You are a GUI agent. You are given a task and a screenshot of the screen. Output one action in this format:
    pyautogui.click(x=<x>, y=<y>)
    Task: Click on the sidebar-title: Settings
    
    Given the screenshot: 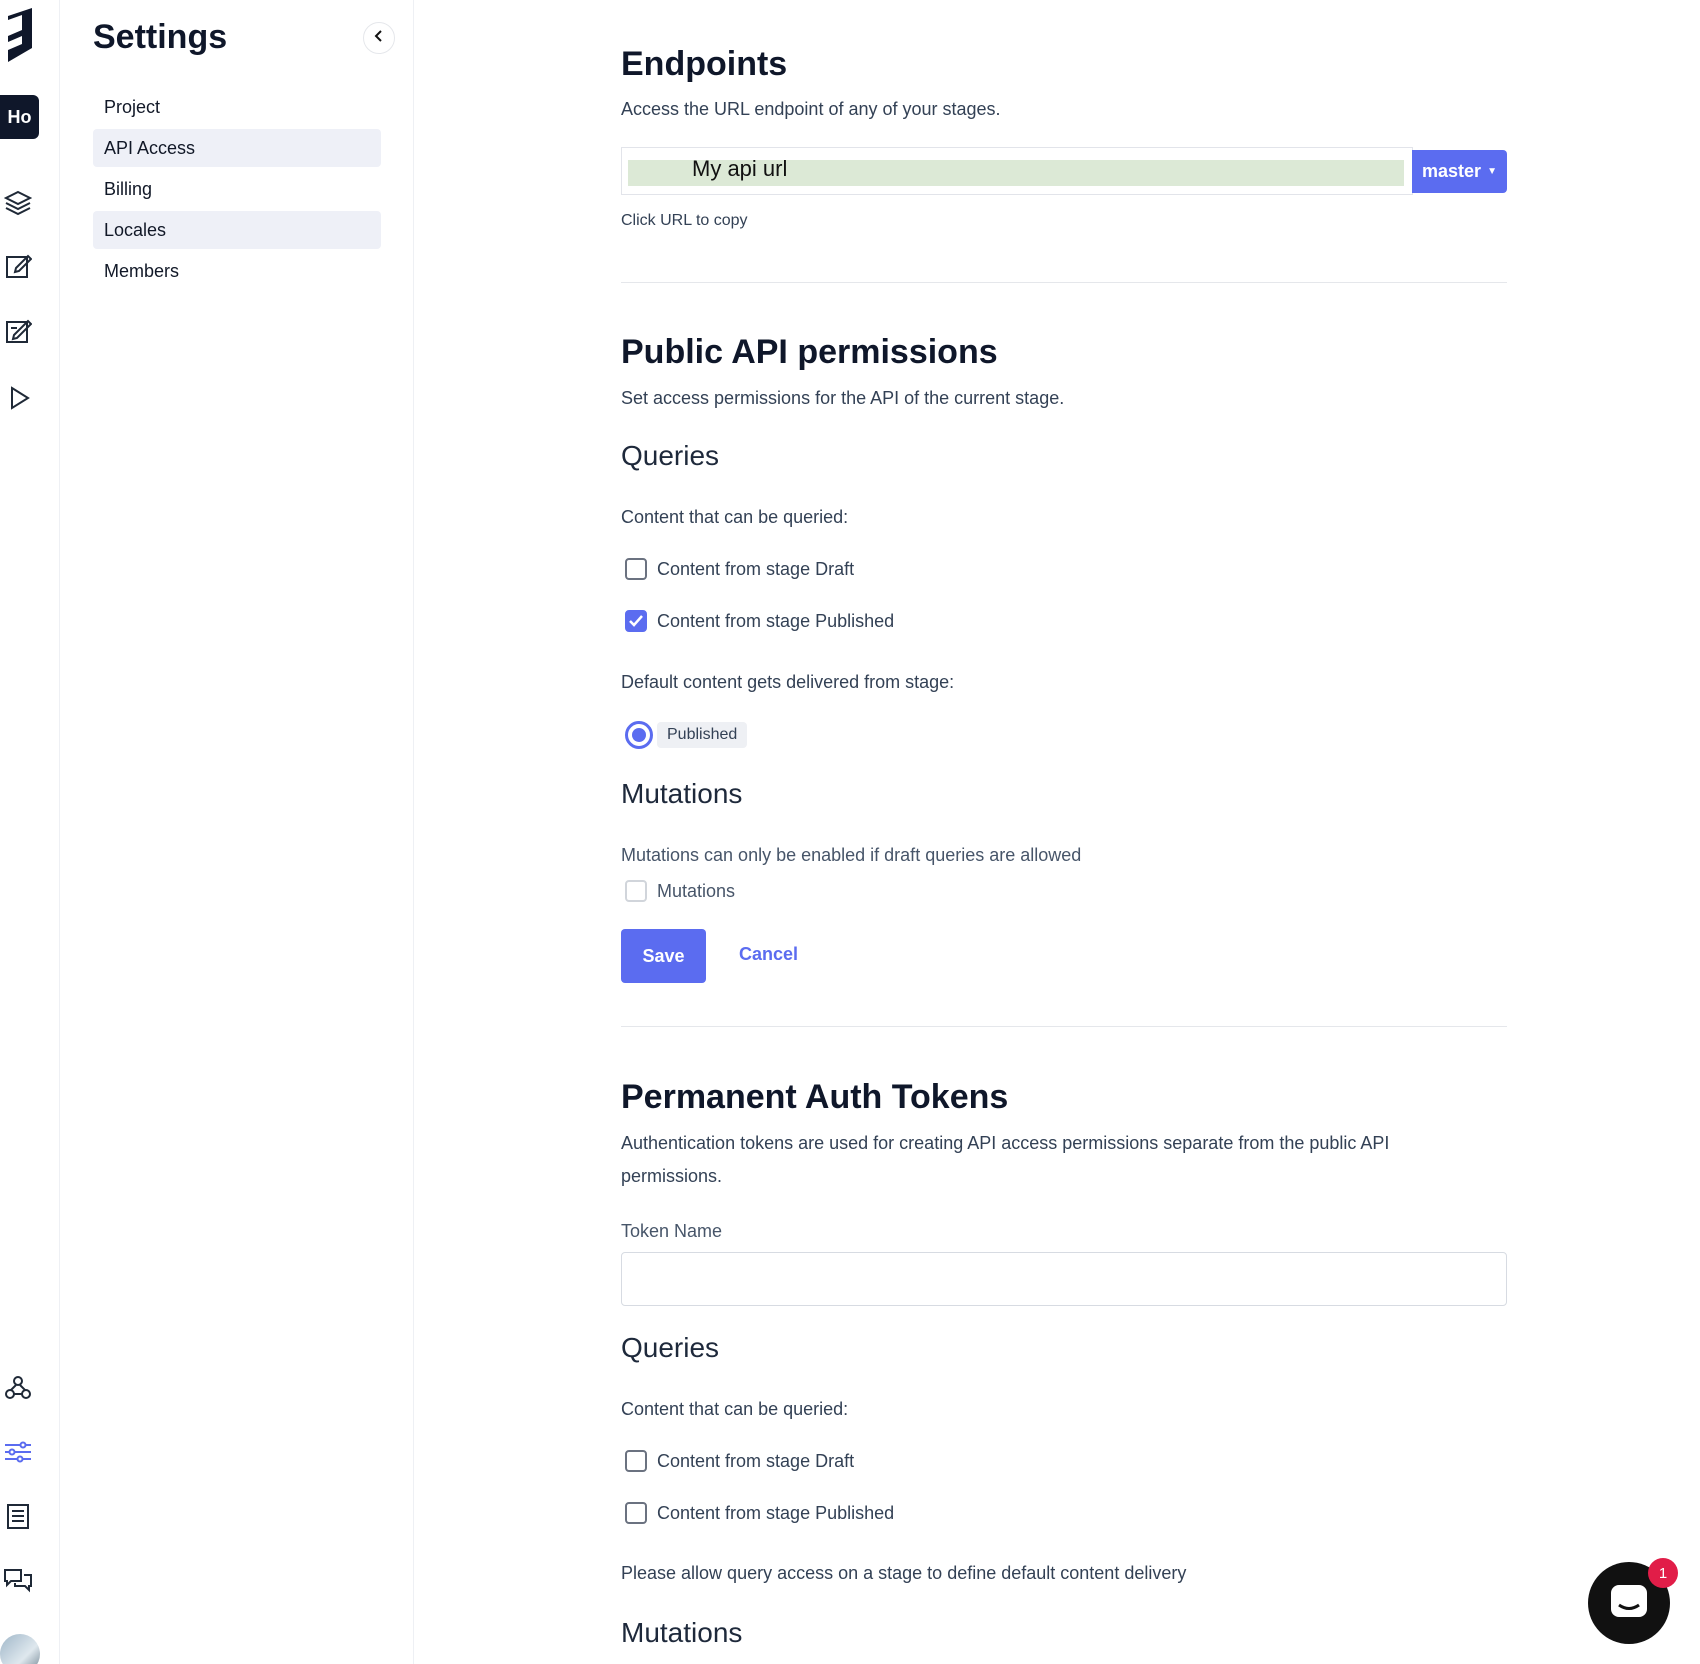 What is the action you would take?
    pyautogui.click(x=160, y=37)
    